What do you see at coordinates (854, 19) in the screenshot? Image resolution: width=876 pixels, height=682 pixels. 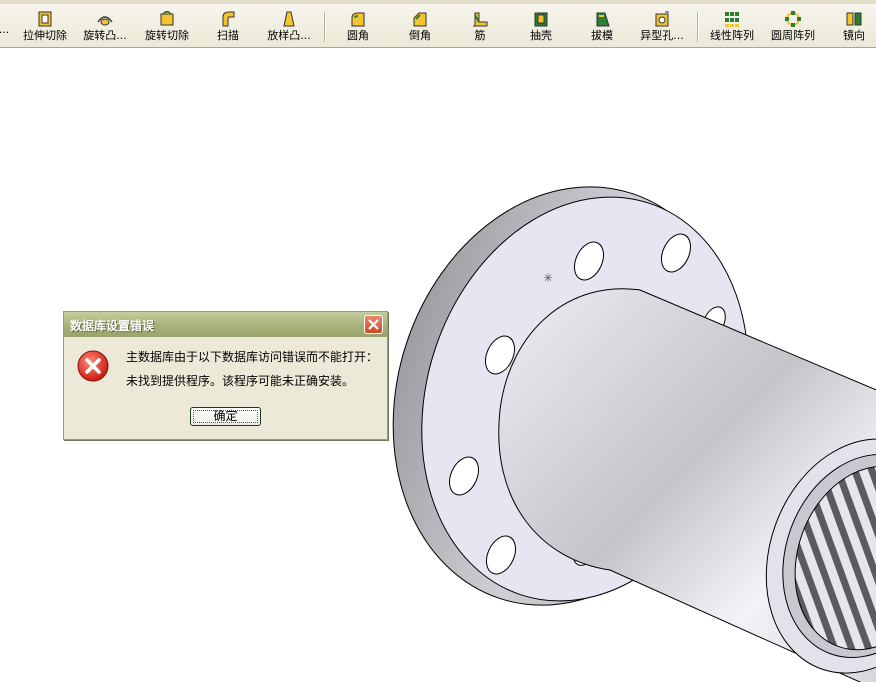 I see `mirror-icon` at bounding box center [854, 19].